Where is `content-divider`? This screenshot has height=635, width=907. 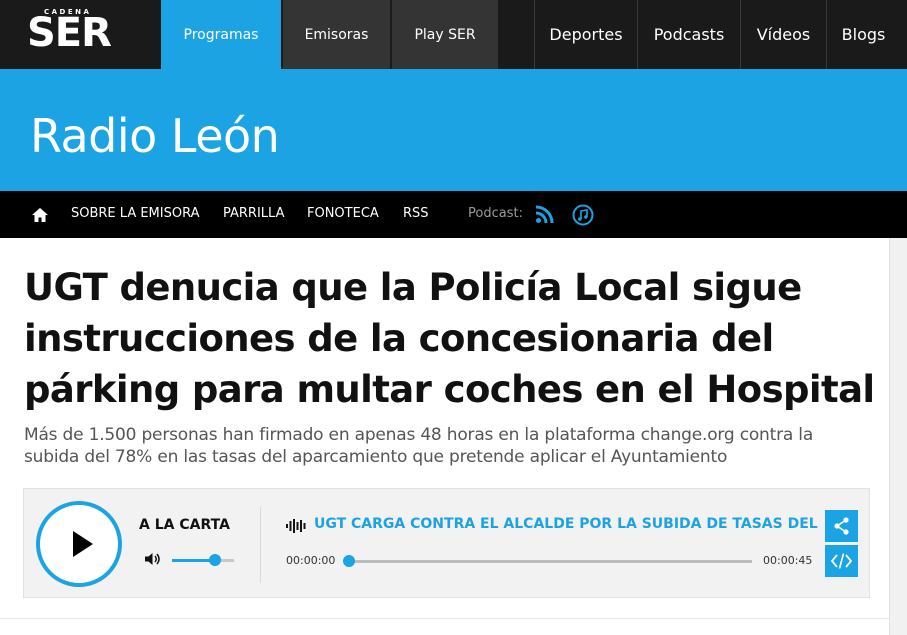 content-divider is located at coordinates (444, 618).